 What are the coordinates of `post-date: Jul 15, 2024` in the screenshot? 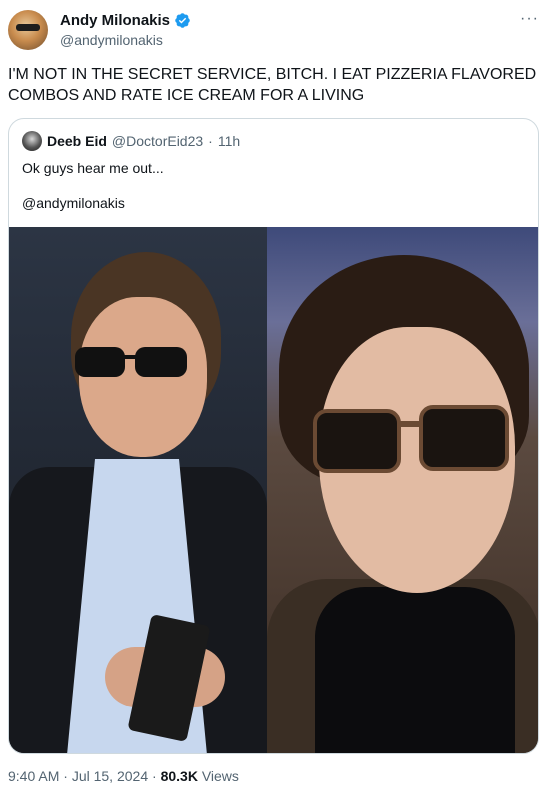 It's located at (110, 776).